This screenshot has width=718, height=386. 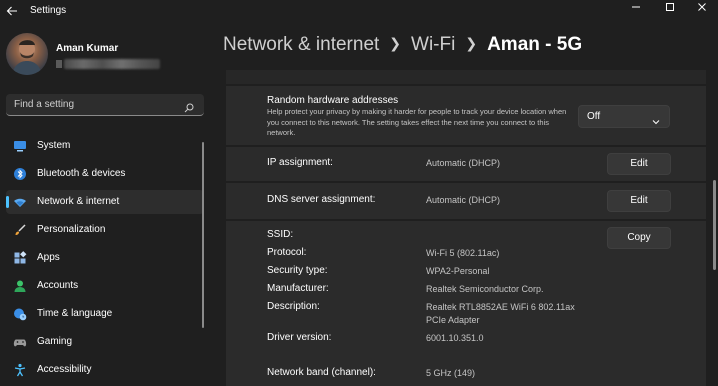 I want to click on sidebar-item-label: Apps, so click(x=48, y=257).